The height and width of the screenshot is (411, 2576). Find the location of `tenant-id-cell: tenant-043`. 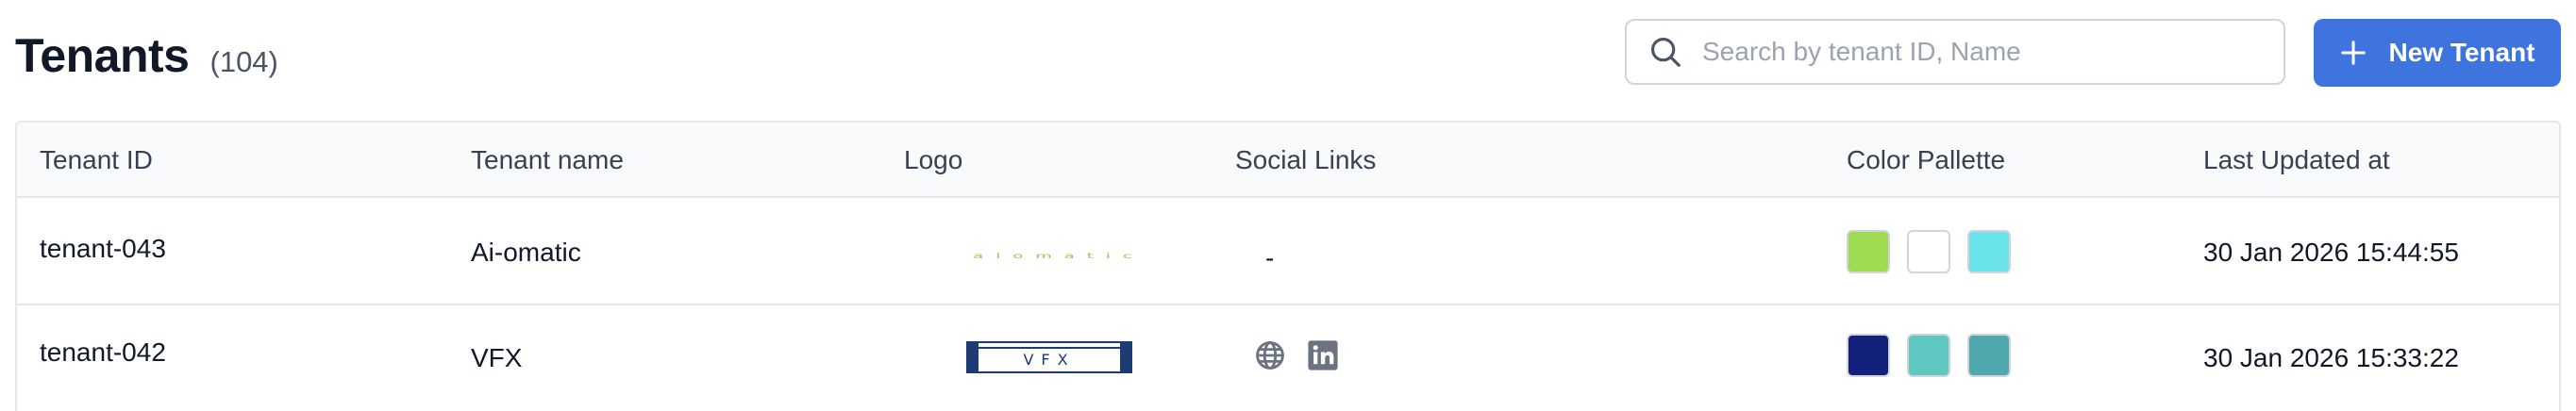

tenant-id-cell: tenant-043 is located at coordinates (103, 248).